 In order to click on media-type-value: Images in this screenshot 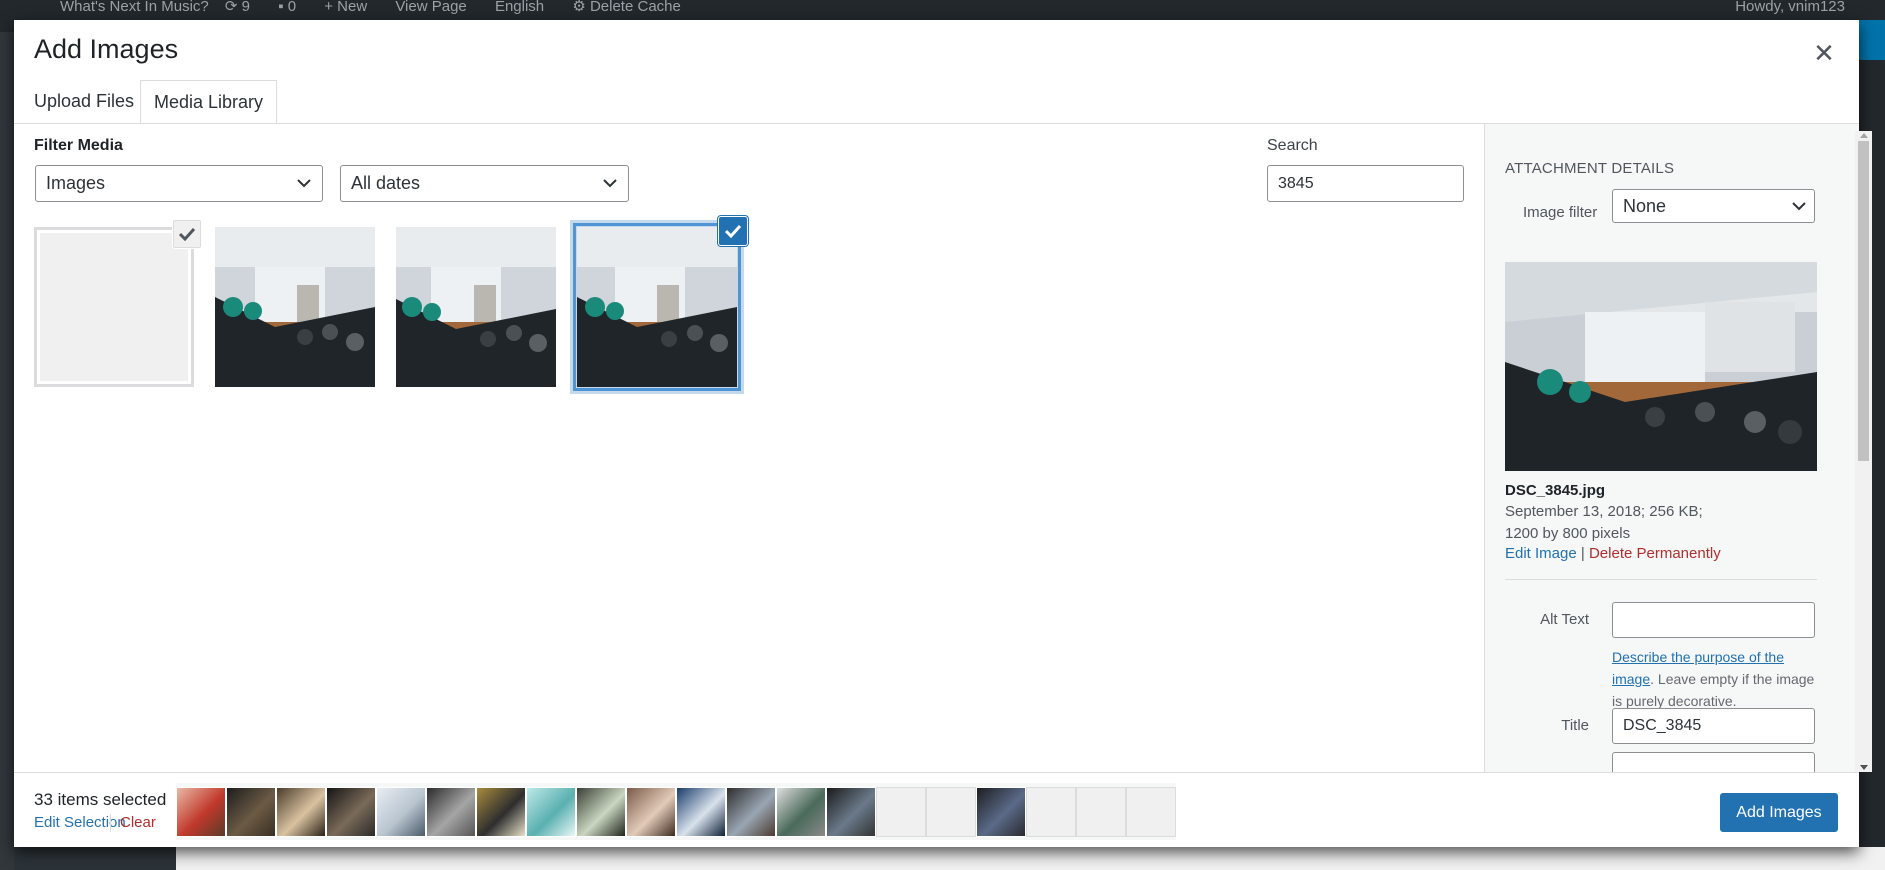, I will do `click(76, 183)`.